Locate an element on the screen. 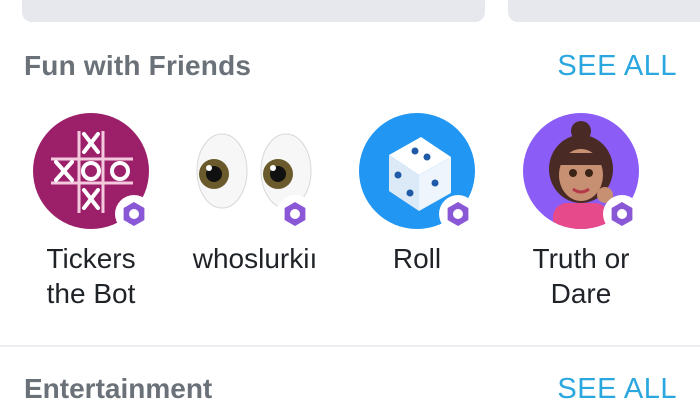  bot-name: whoslurkiı is located at coordinates (255, 258).